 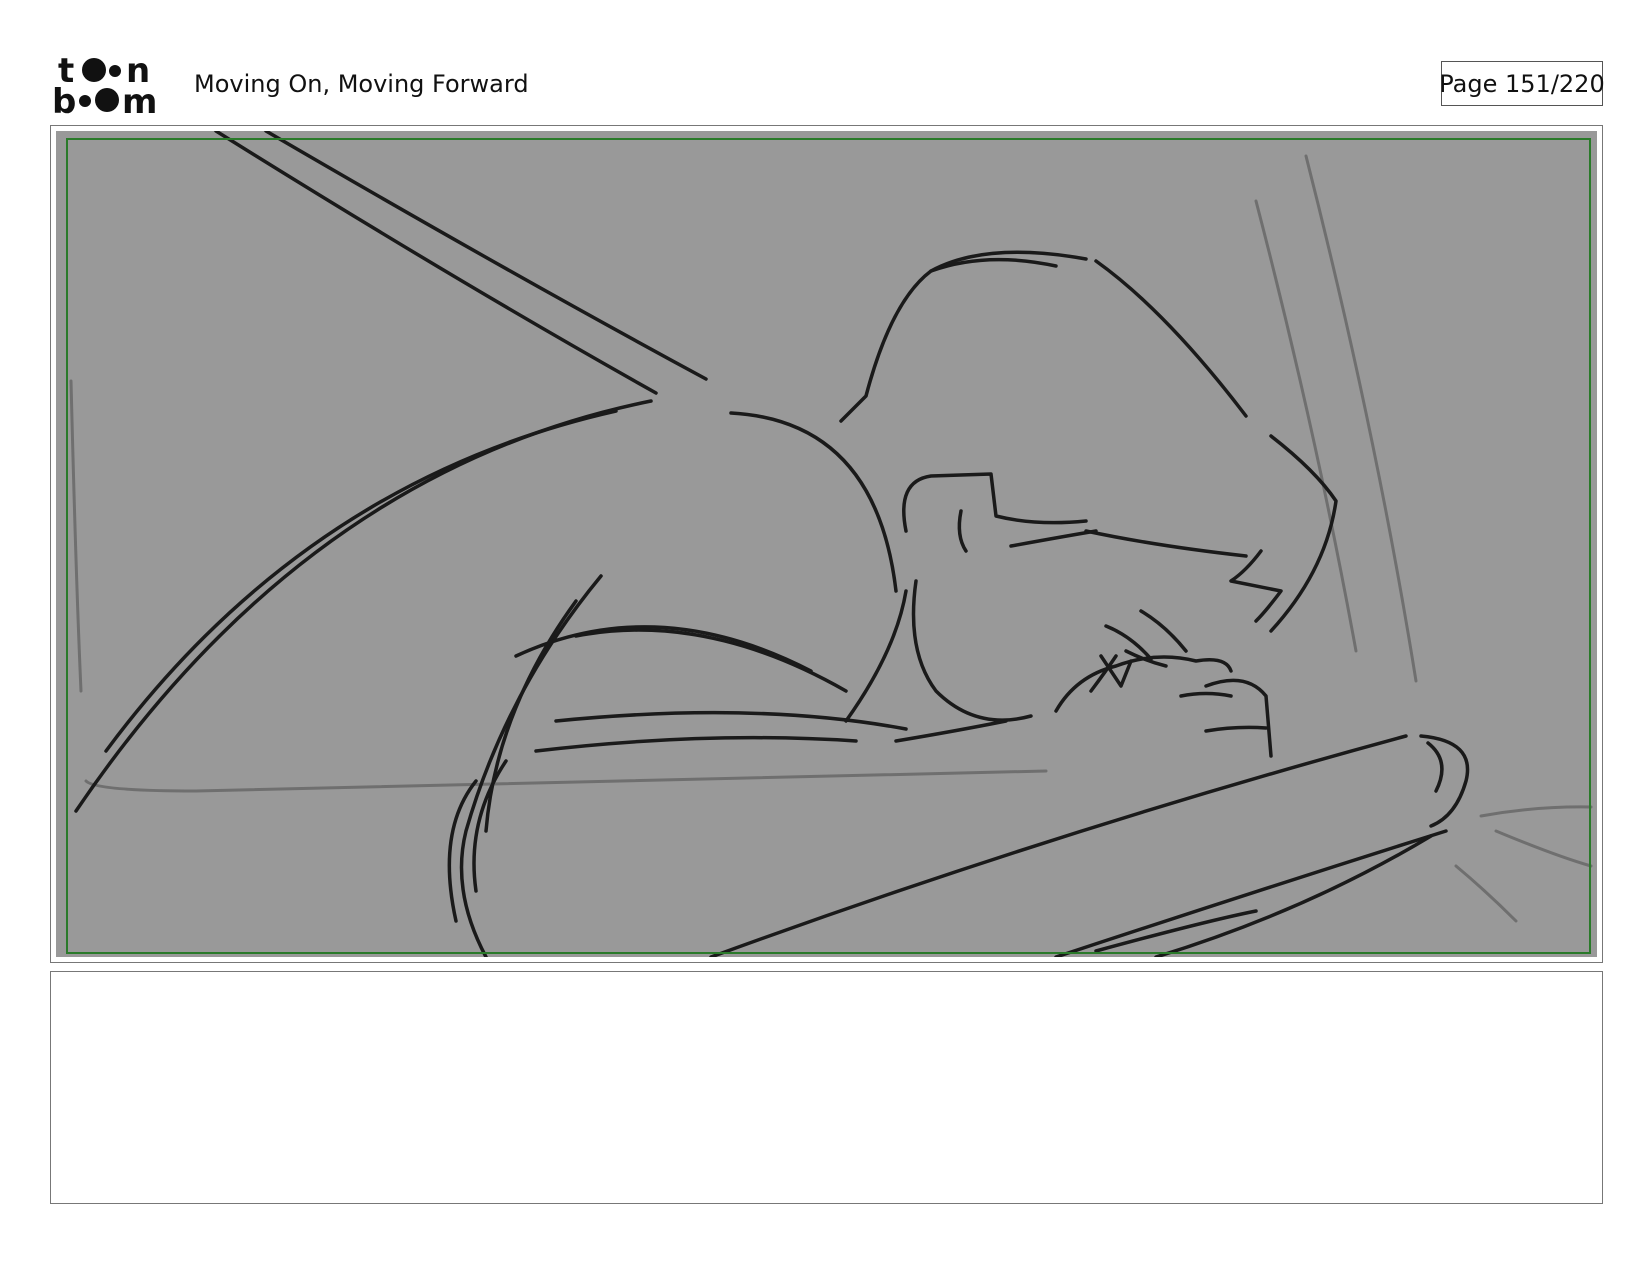 What do you see at coordinates (1522, 83) in the screenshot?
I see `page-number: Page 151/220` at bounding box center [1522, 83].